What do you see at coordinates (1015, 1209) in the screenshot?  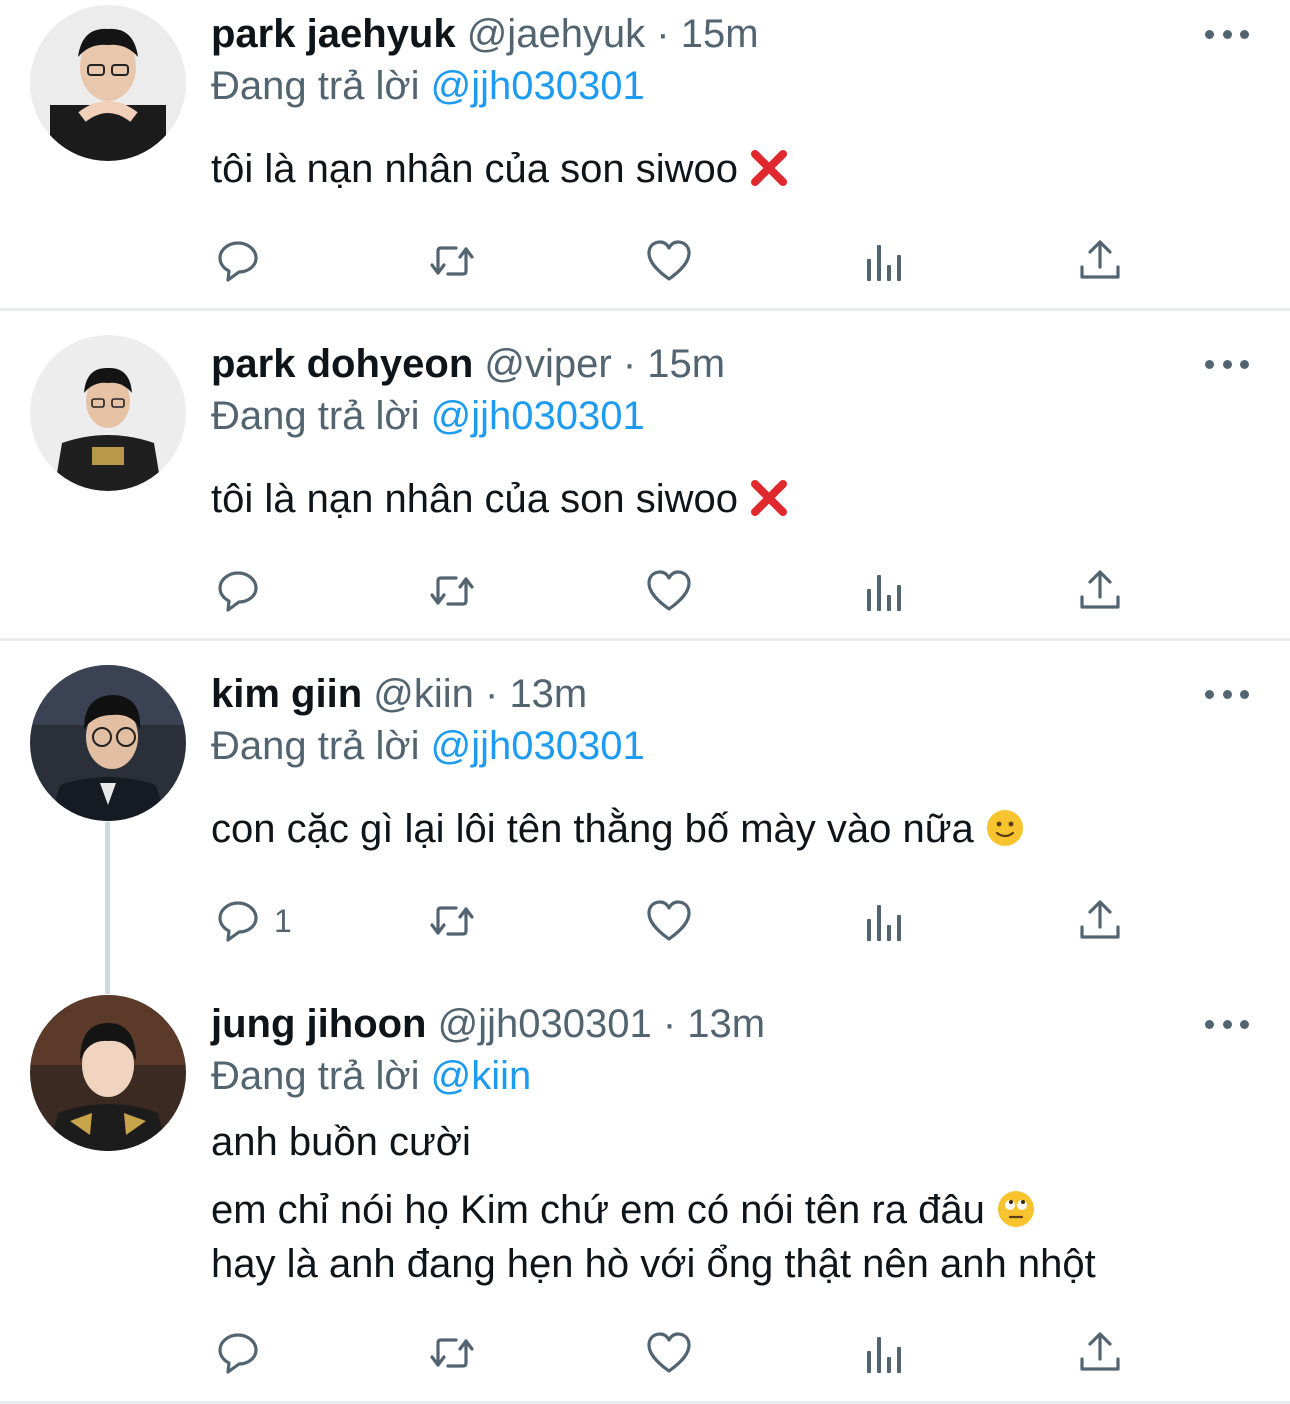 I see `face-with-rolling-eyes-emoji` at bounding box center [1015, 1209].